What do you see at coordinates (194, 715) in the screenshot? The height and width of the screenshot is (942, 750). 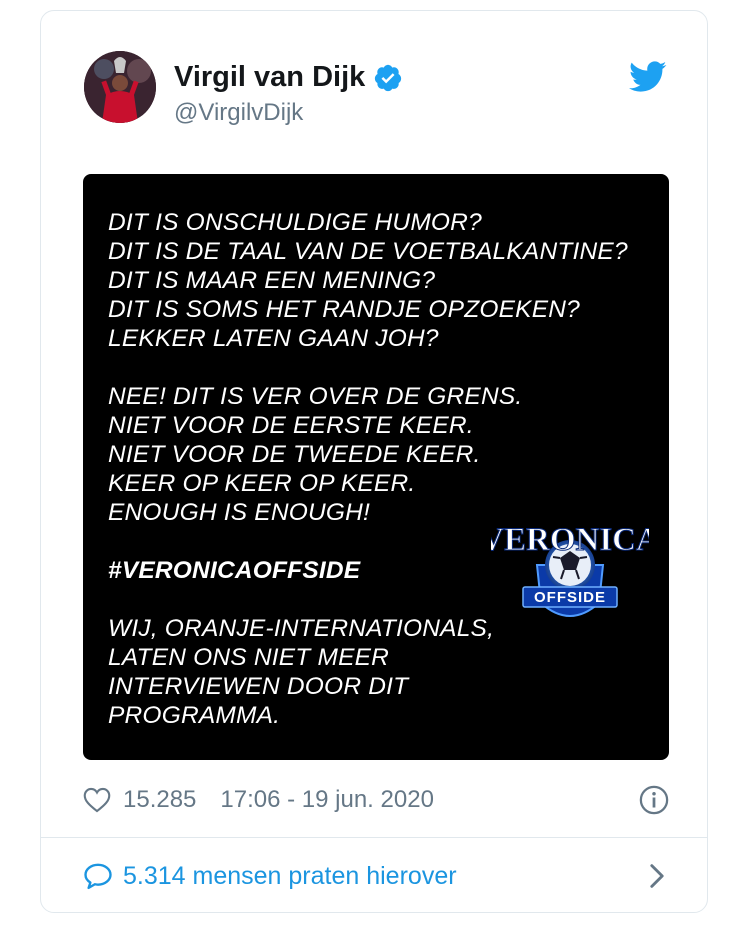 I see `statement-line: PROGRAMMA.` at bounding box center [194, 715].